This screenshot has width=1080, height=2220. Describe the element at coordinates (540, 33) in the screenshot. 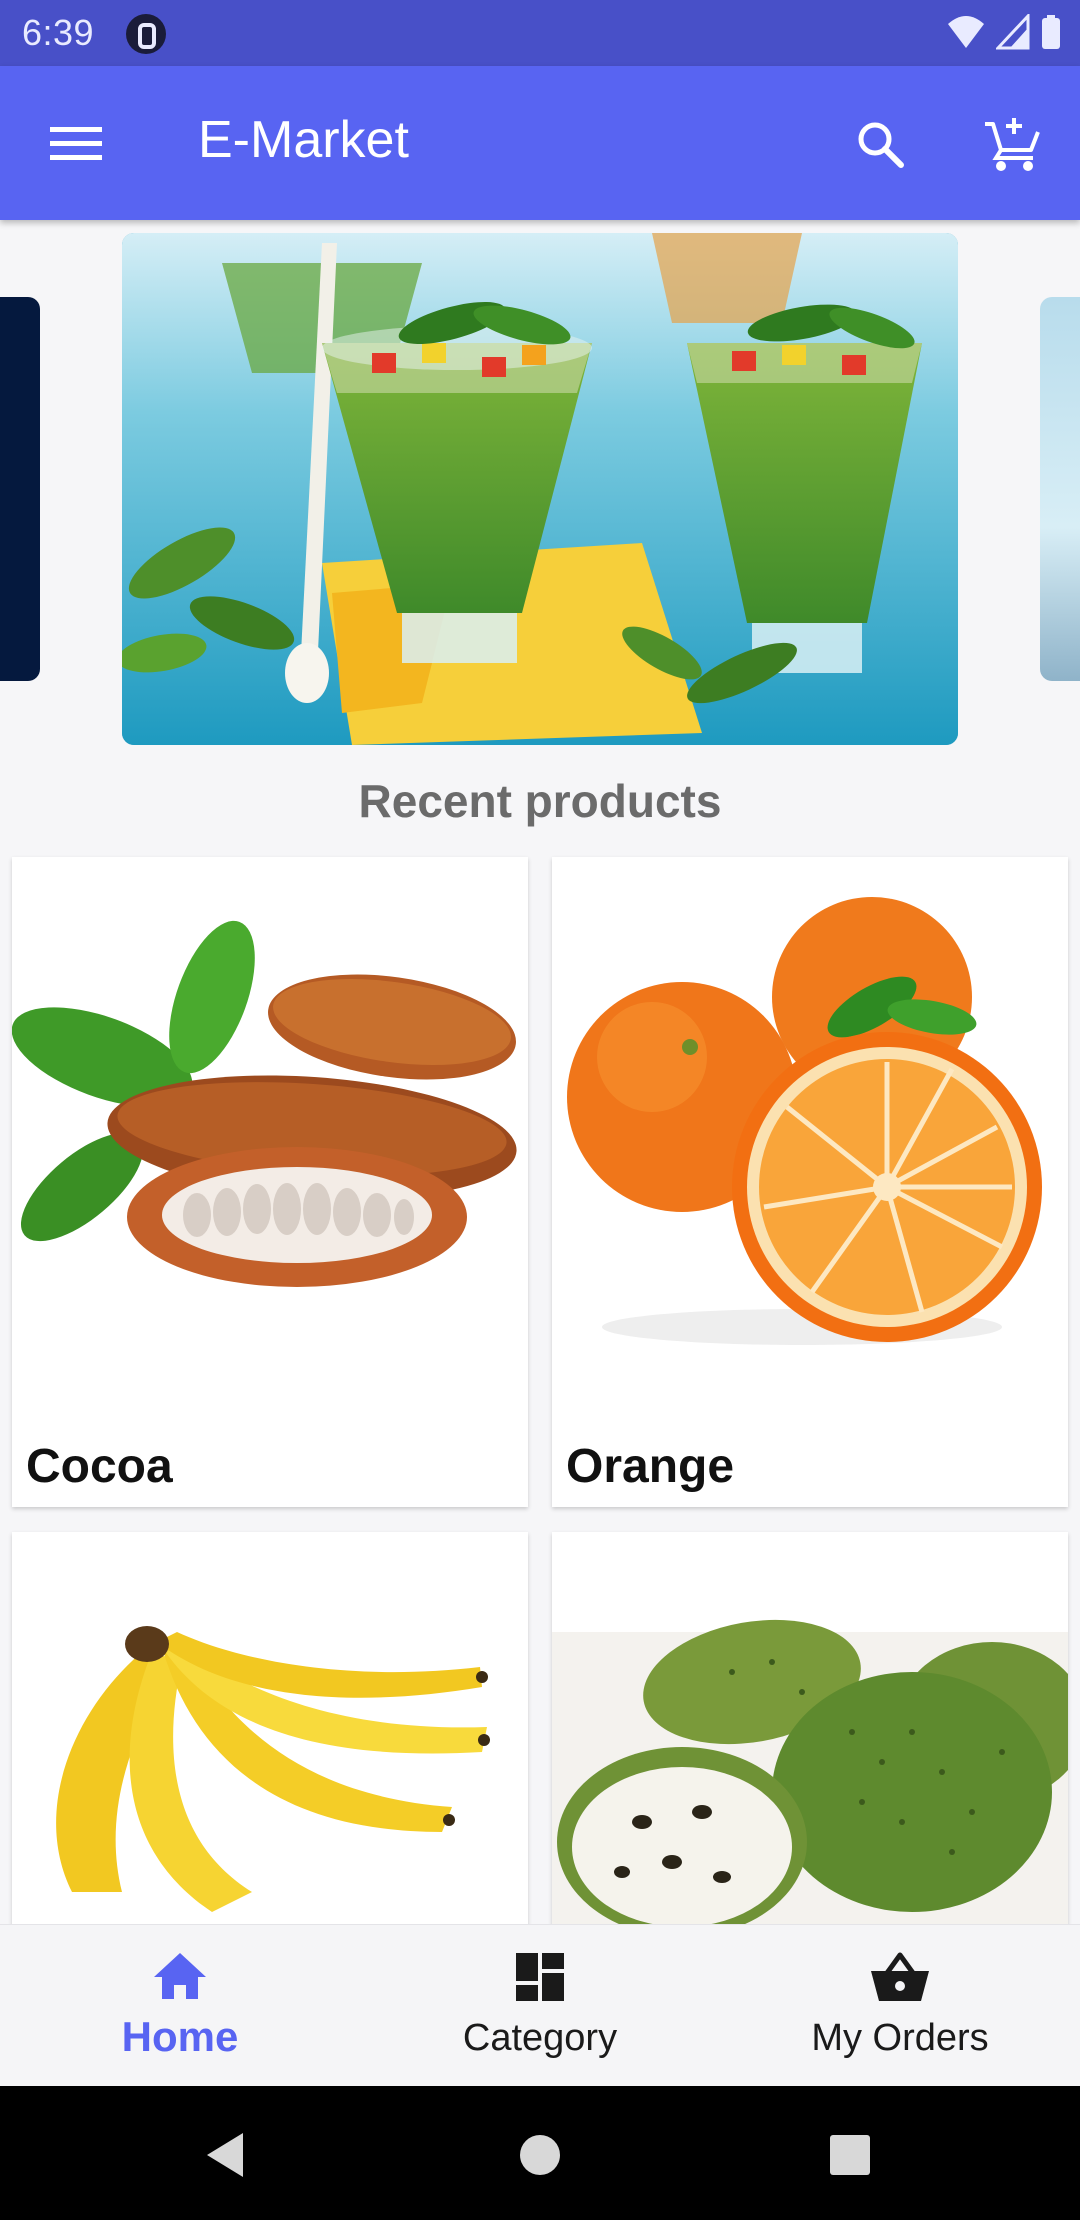

I see `status-bar: 6:39` at that location.